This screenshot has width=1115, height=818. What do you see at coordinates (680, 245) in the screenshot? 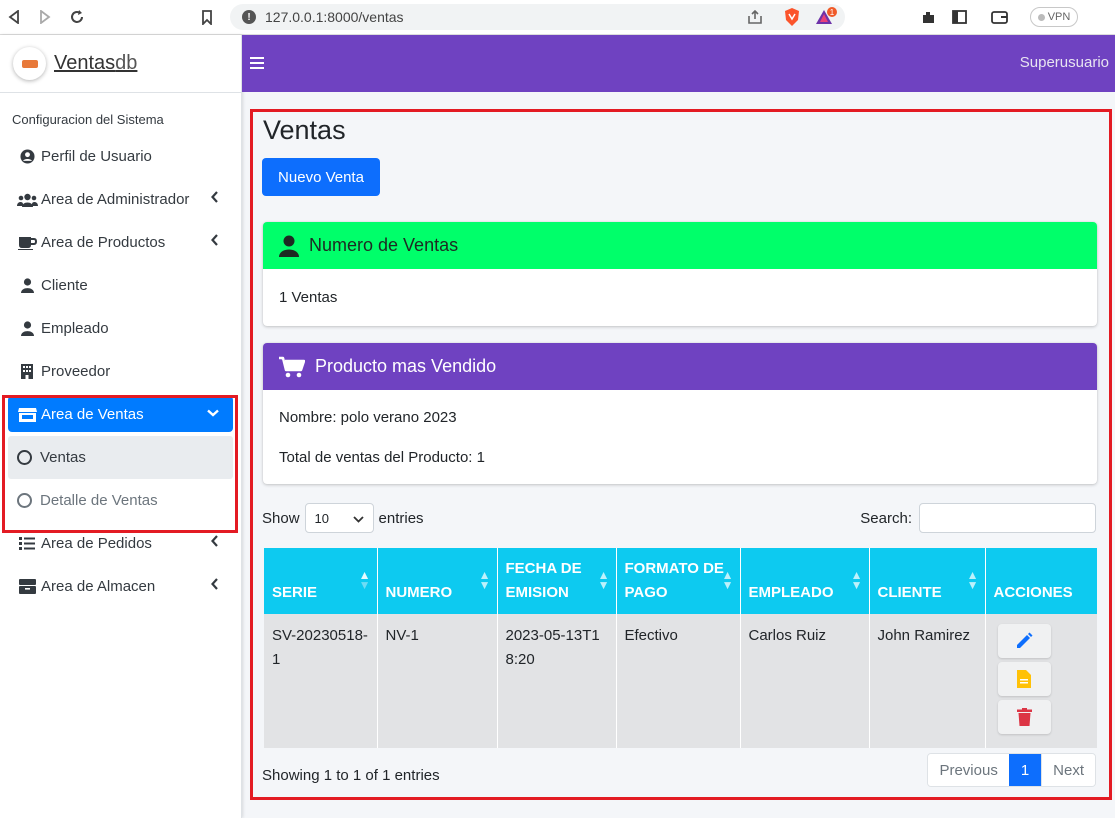
I see `card-header: Numero de Ventas` at bounding box center [680, 245].